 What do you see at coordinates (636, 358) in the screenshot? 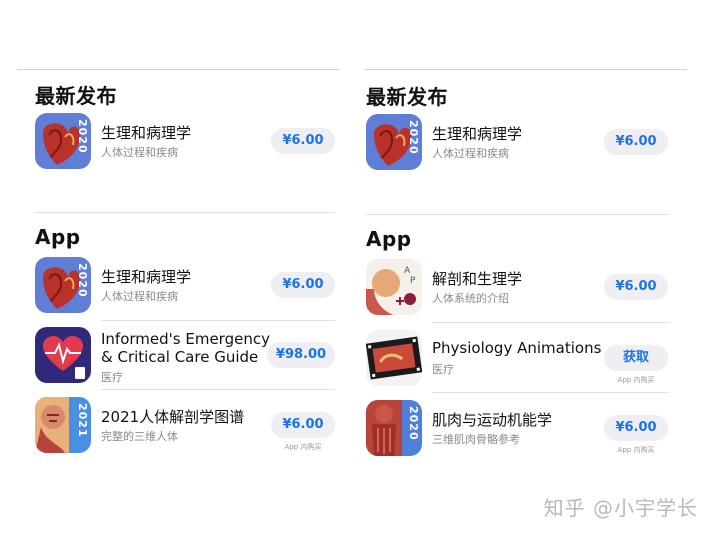
I see `get-button: 获取` at bounding box center [636, 358].